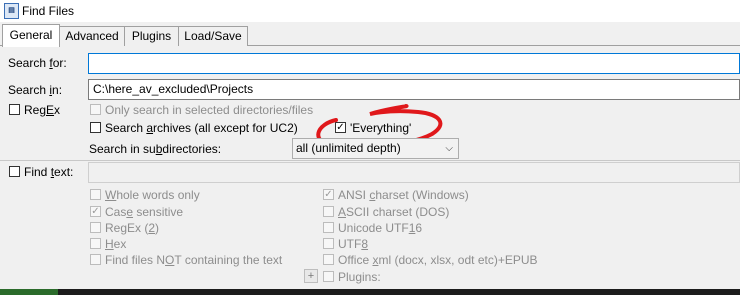  Describe the element at coordinates (95, 243) in the screenshot. I see `hex-checkbox` at that location.